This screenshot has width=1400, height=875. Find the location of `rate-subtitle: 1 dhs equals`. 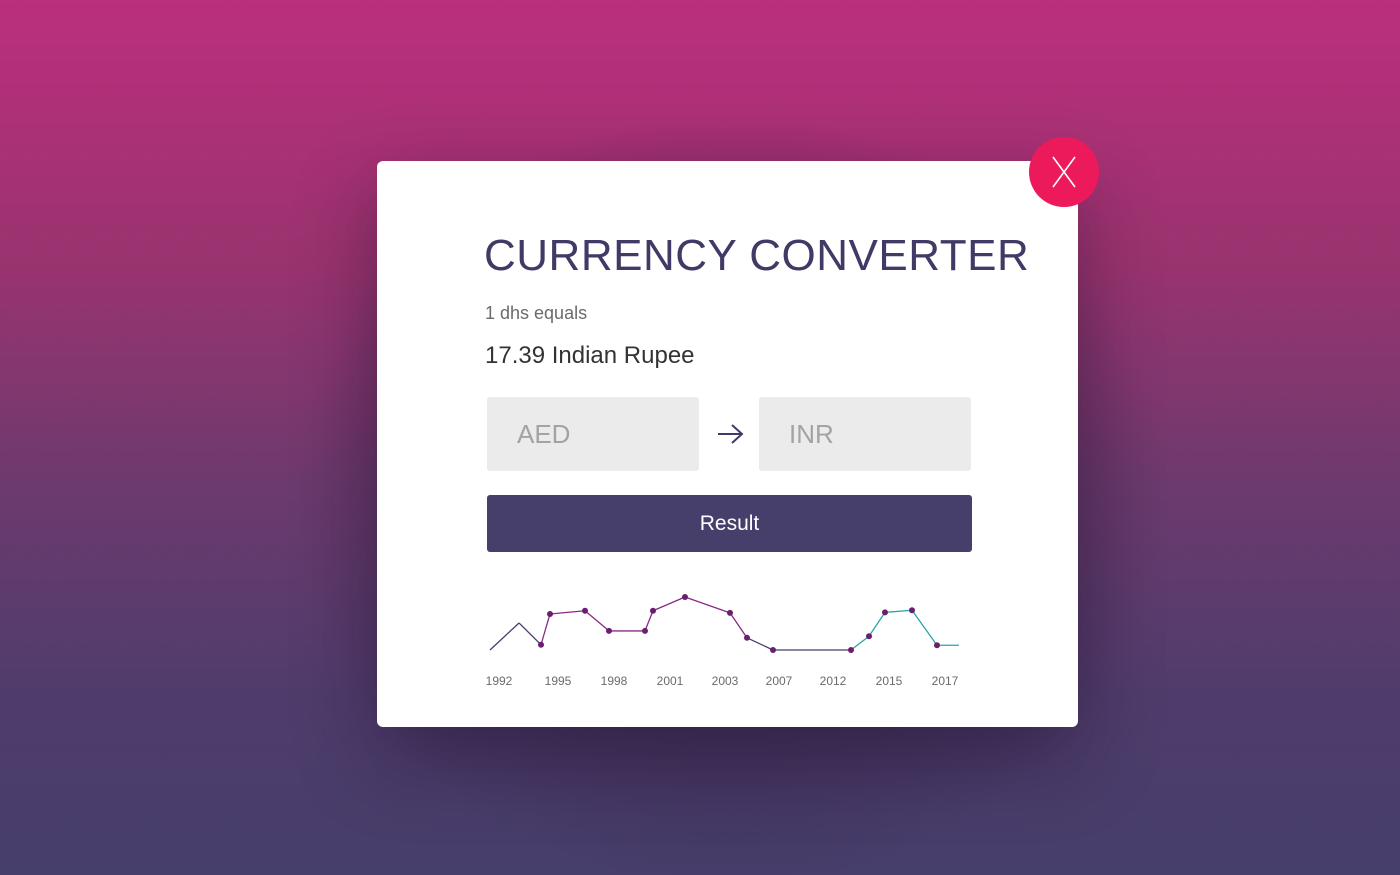

rate-subtitle: 1 dhs equals is located at coordinates (536, 313).